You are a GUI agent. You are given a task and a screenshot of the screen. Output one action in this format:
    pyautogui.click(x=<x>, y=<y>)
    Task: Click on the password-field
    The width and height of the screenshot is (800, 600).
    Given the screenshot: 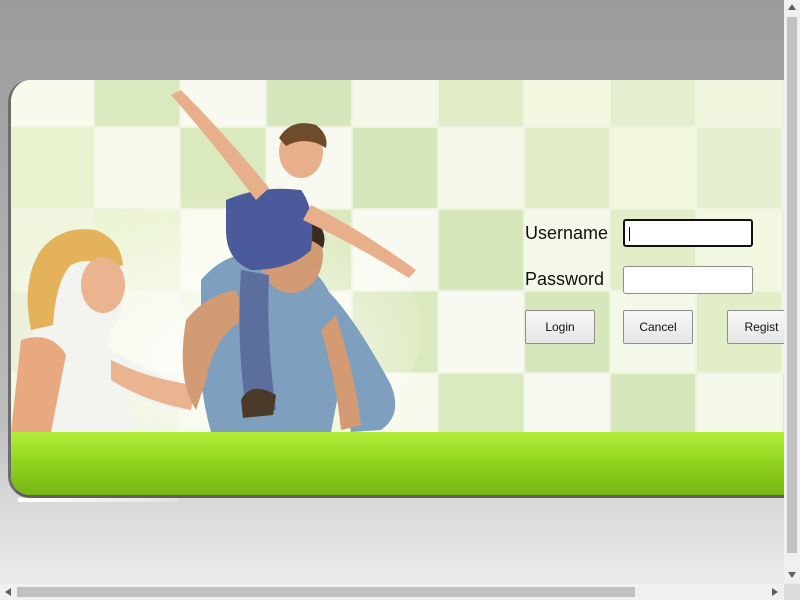 What is the action you would take?
    pyautogui.click(x=688, y=280)
    